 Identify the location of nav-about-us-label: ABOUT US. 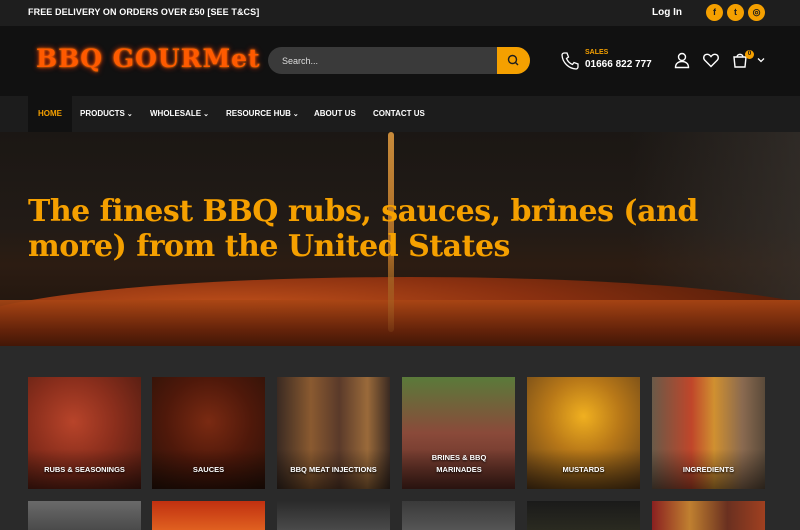
(335, 113).